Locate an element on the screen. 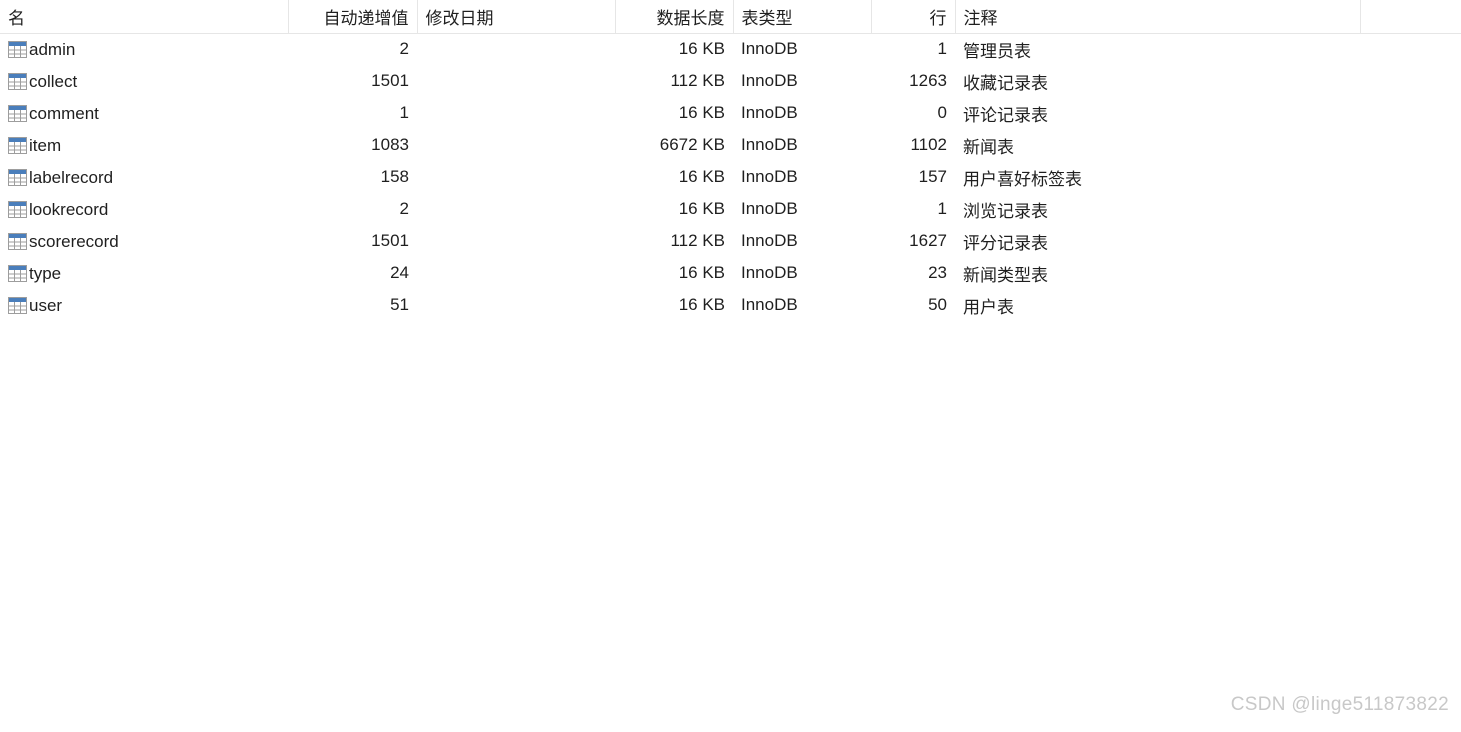 The height and width of the screenshot is (732, 1461). cell-comment: 收藏记录表 is located at coordinates (1157, 81).